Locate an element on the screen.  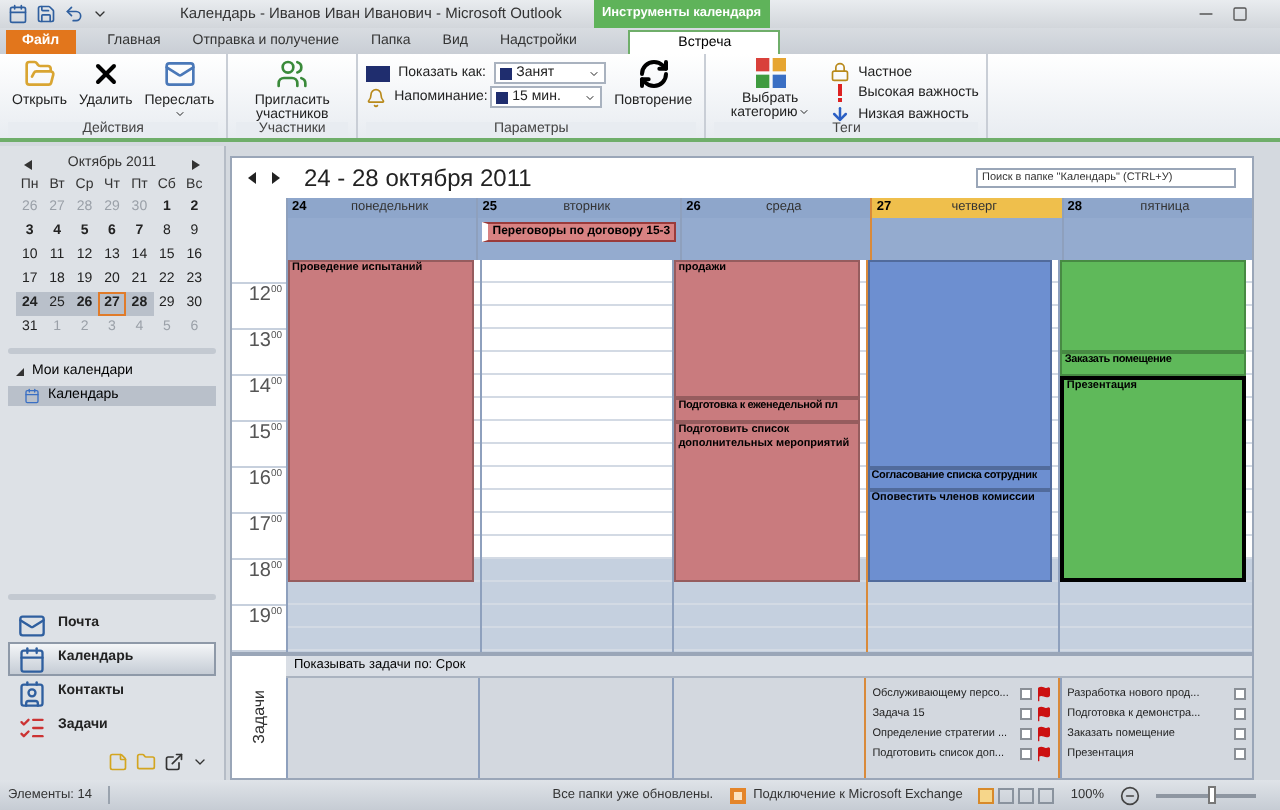
expand-triangle-icon is located at coordinates (20, 371).